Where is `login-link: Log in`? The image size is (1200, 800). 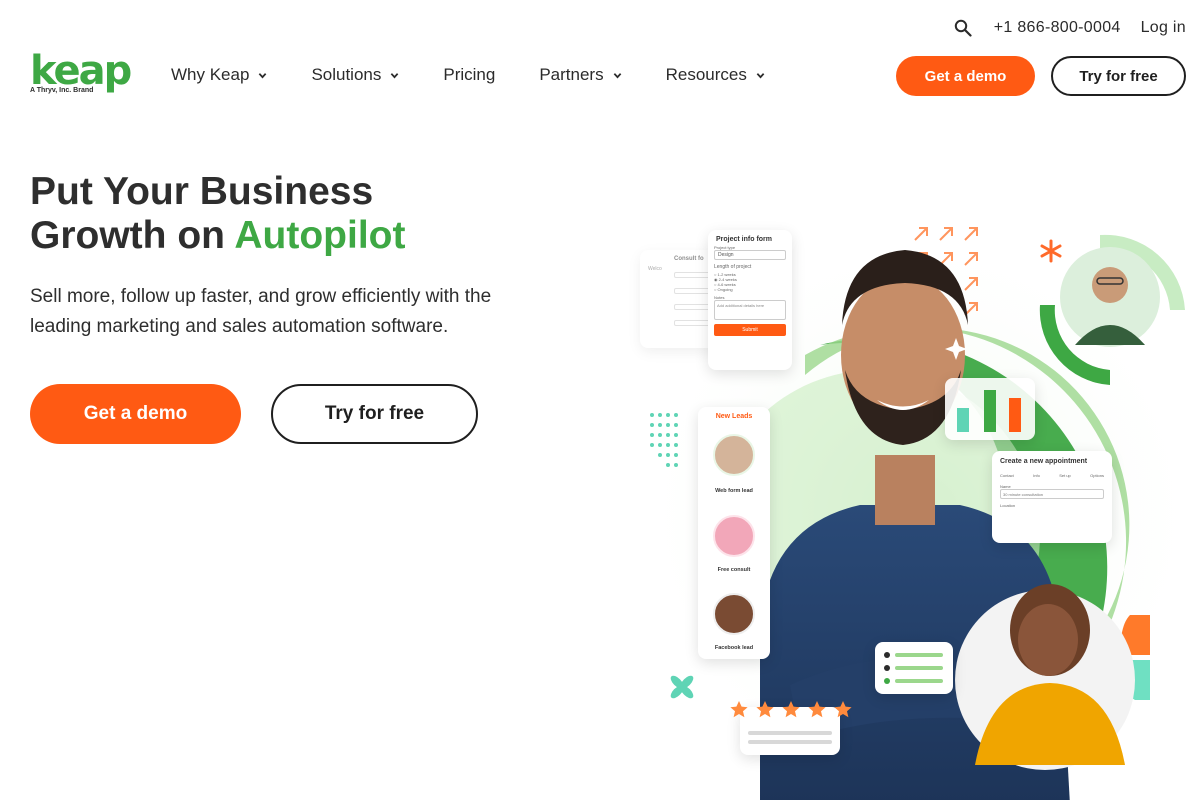
login-link: Log in is located at coordinates (1163, 28).